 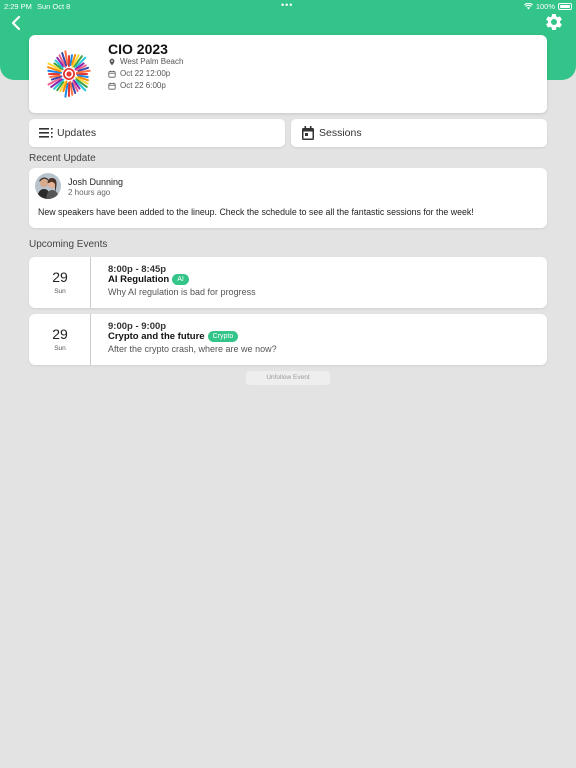 What do you see at coordinates (46, 133) in the screenshot?
I see `list-icon` at bounding box center [46, 133].